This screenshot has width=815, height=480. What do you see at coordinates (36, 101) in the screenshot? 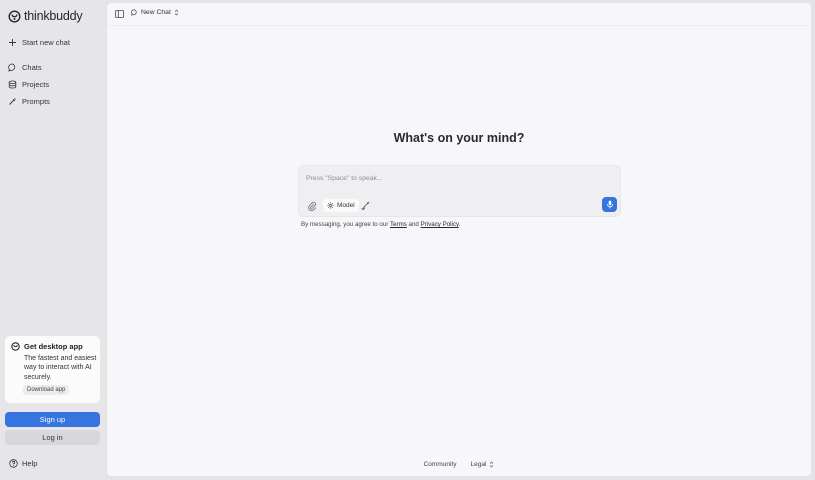
I see `sidebar-item-label: Prompts` at bounding box center [36, 101].